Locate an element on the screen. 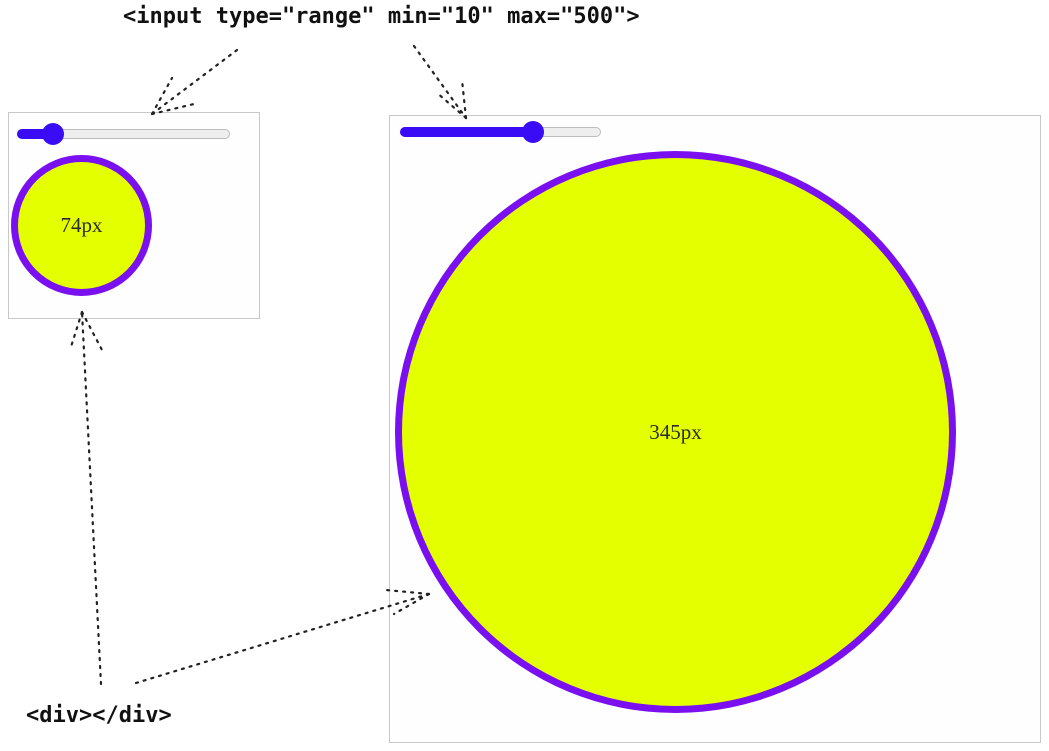 The image size is (1049, 751). input-range-code-label: <input type="range" min="10" max="500"> is located at coordinates (381, 16).